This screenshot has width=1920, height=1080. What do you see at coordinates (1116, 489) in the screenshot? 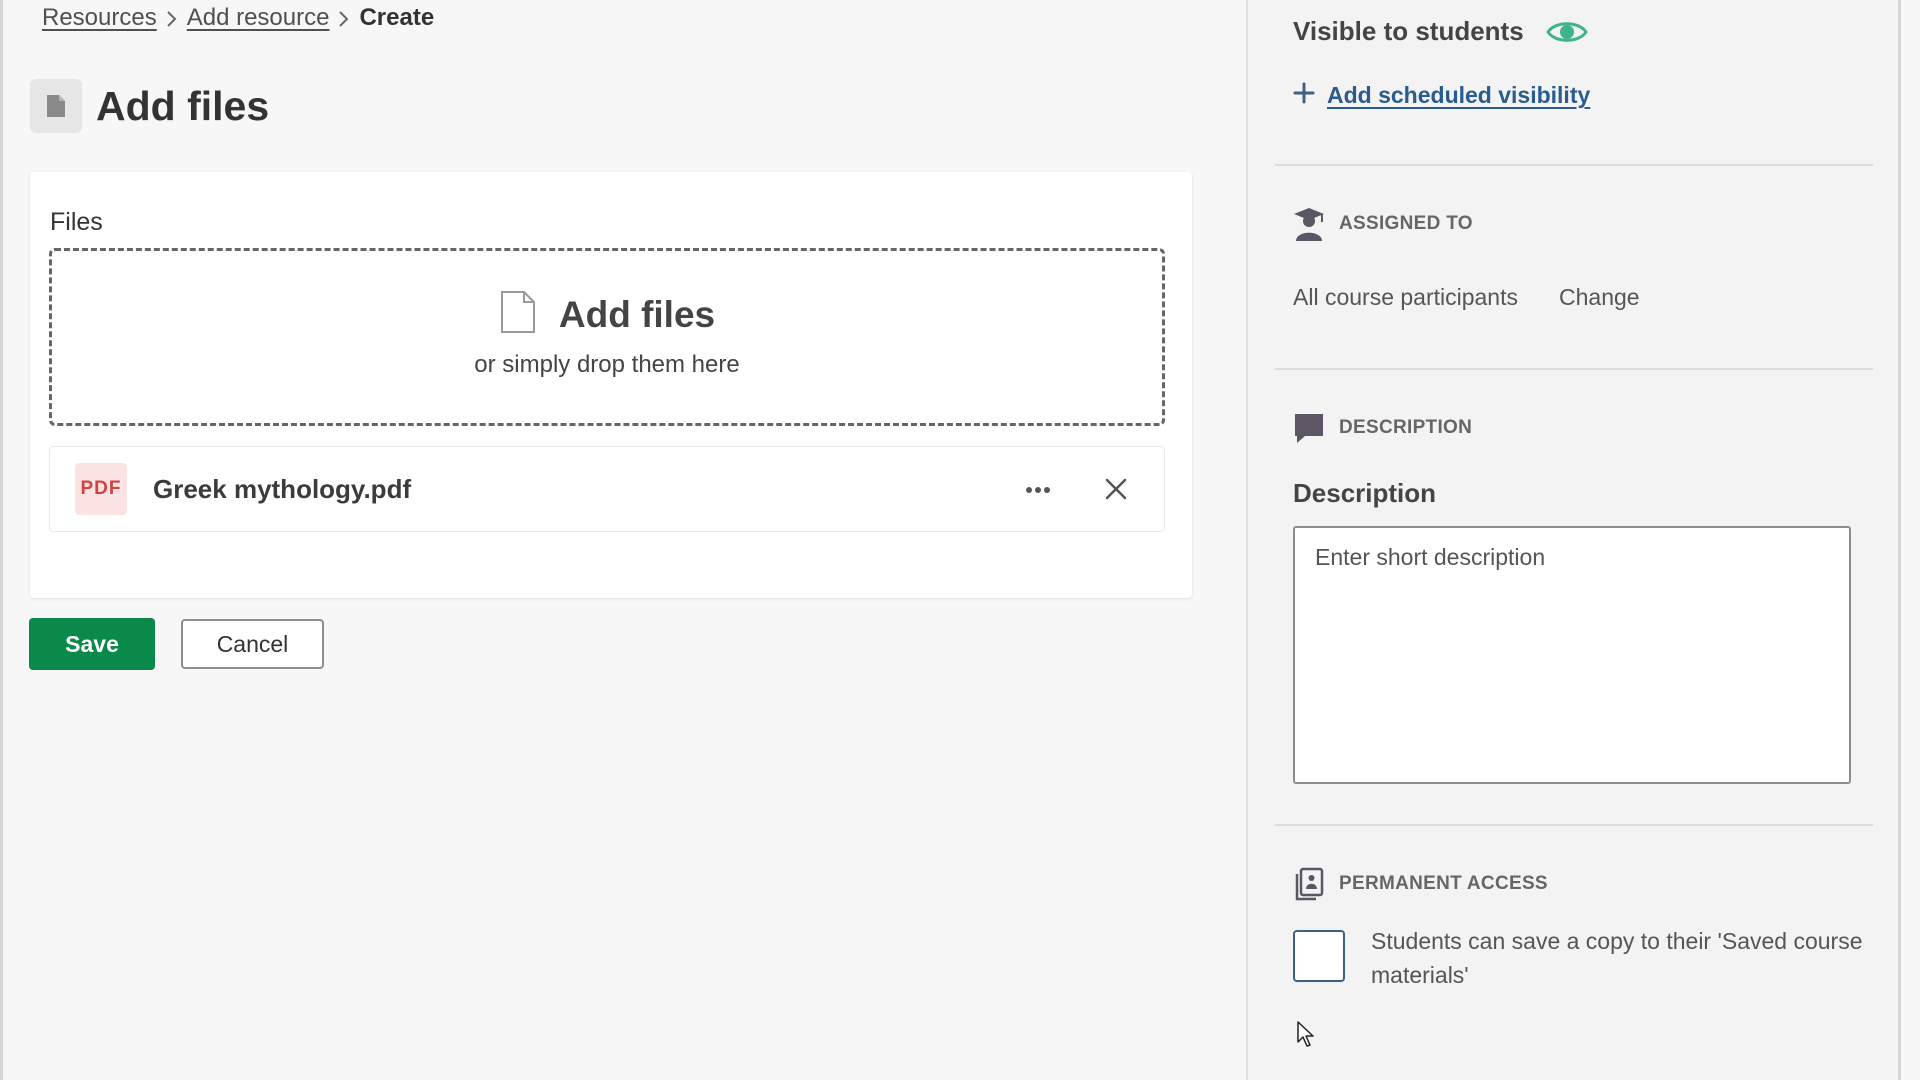
I see `close-icon` at bounding box center [1116, 489].